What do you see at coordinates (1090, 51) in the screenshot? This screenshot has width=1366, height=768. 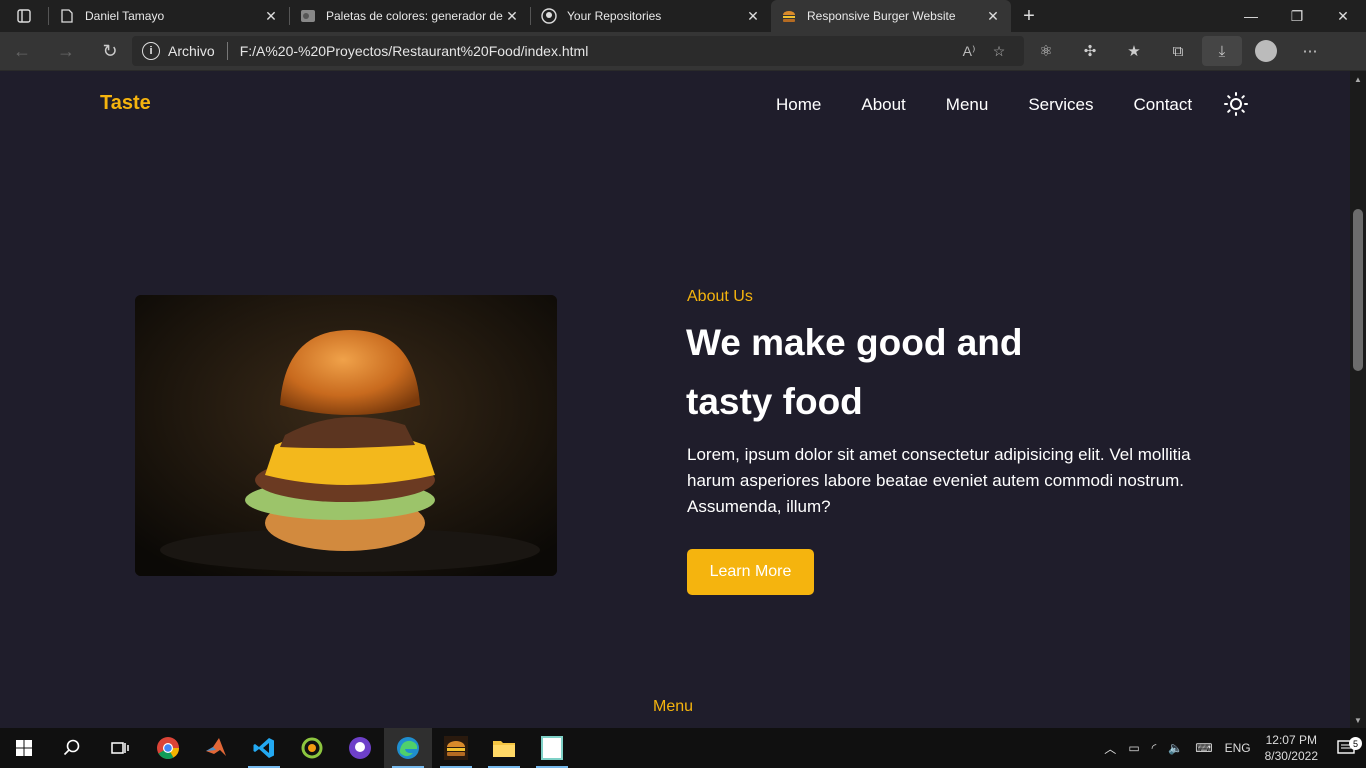 I see `extensions-icon: ✣` at bounding box center [1090, 51].